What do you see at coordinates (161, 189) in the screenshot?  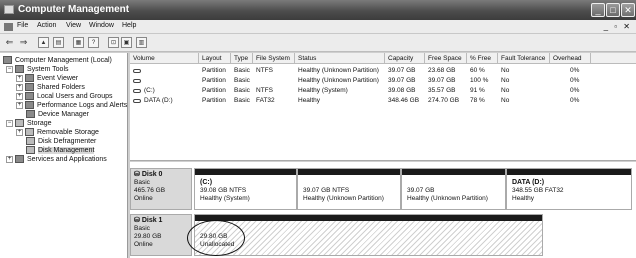 I see `disk-0-label: ⛁ Disk 0 Basic 465.76 GB Online` at bounding box center [161, 189].